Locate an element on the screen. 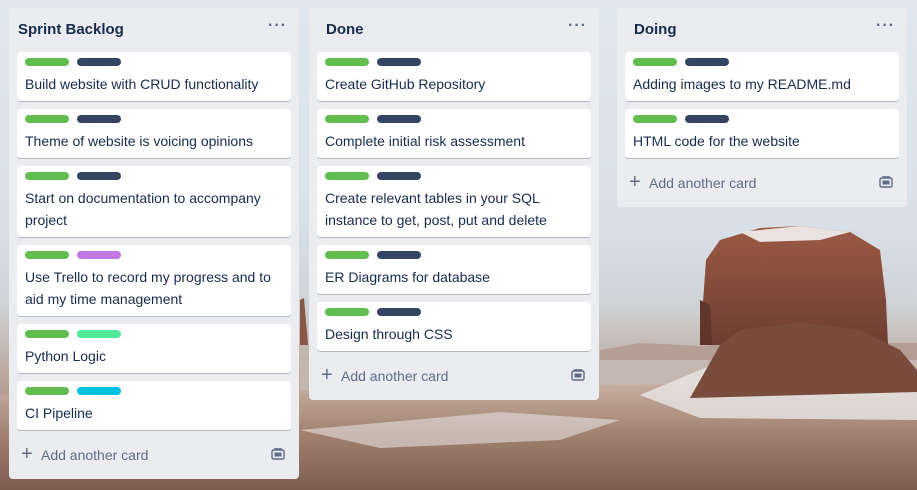  card-title: HTML code for the website is located at coordinates (716, 141).